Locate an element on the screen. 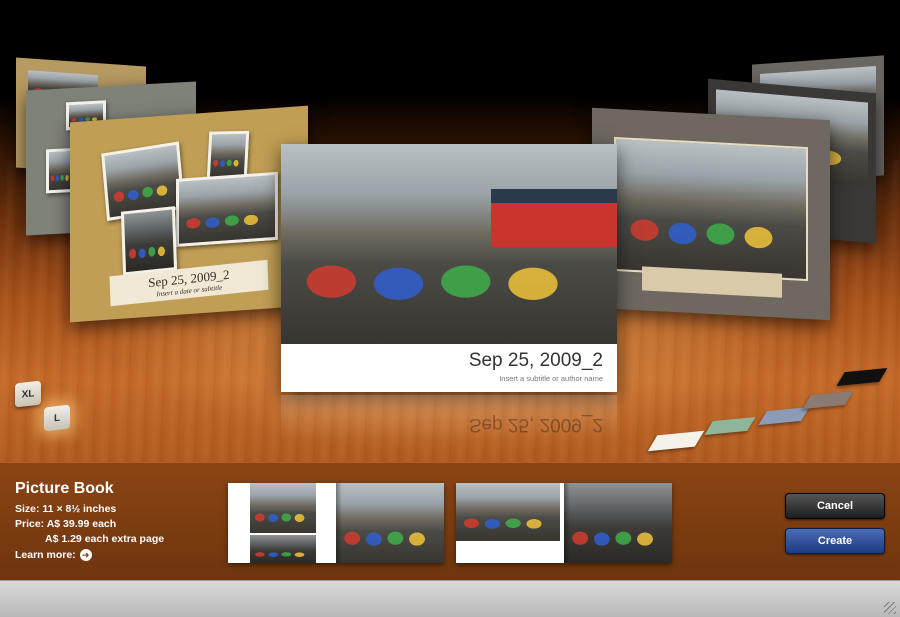 The height and width of the screenshot is (617, 900). swatch-blue is located at coordinates (784, 416).